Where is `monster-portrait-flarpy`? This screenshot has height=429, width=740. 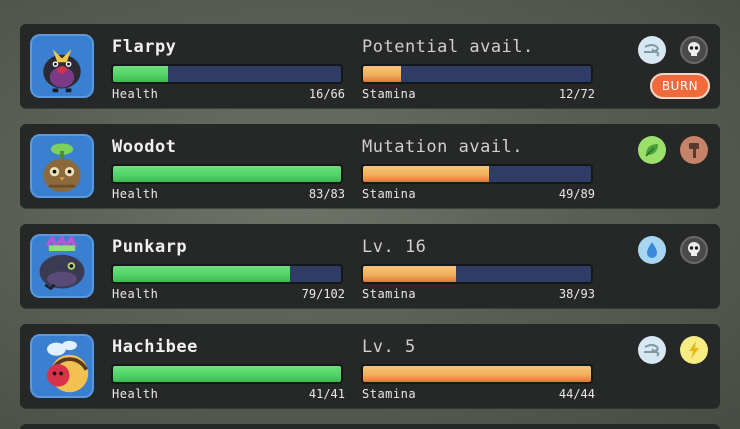 monster-portrait-flarpy is located at coordinates (62, 66).